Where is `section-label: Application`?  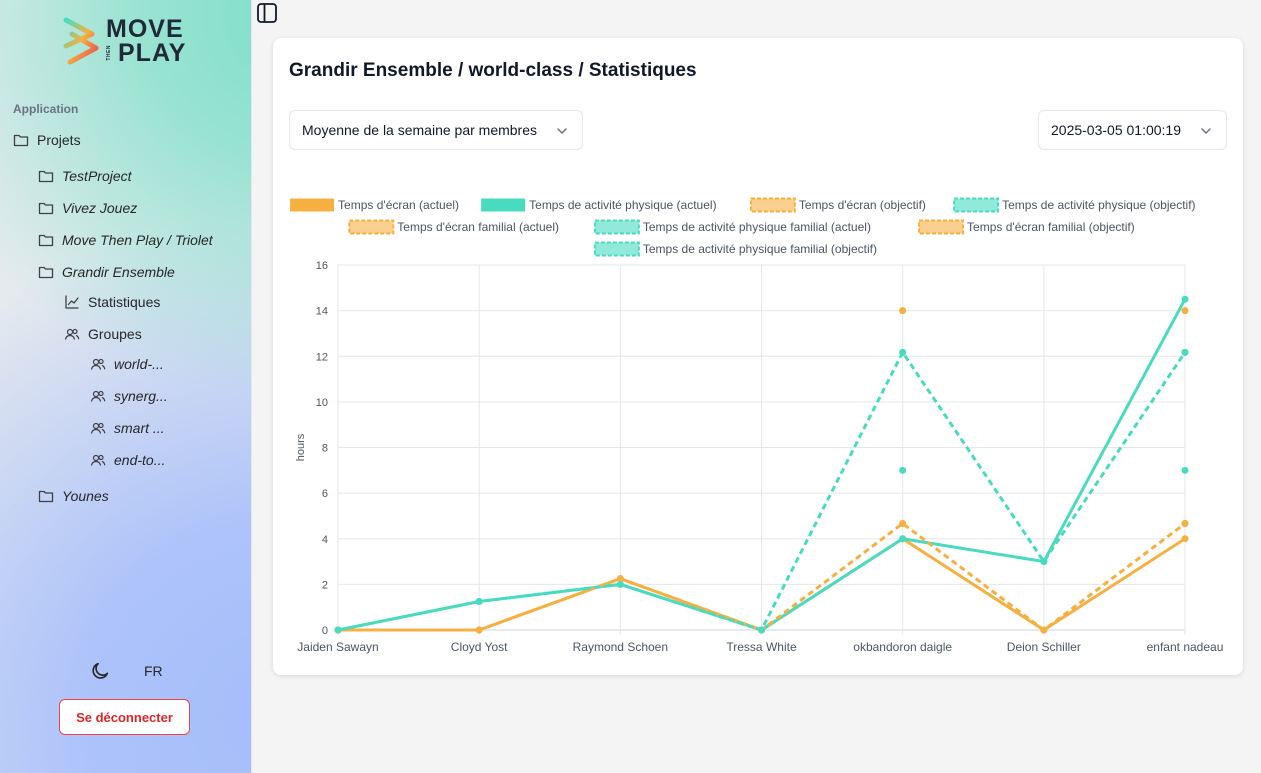 section-label: Application is located at coordinates (46, 109).